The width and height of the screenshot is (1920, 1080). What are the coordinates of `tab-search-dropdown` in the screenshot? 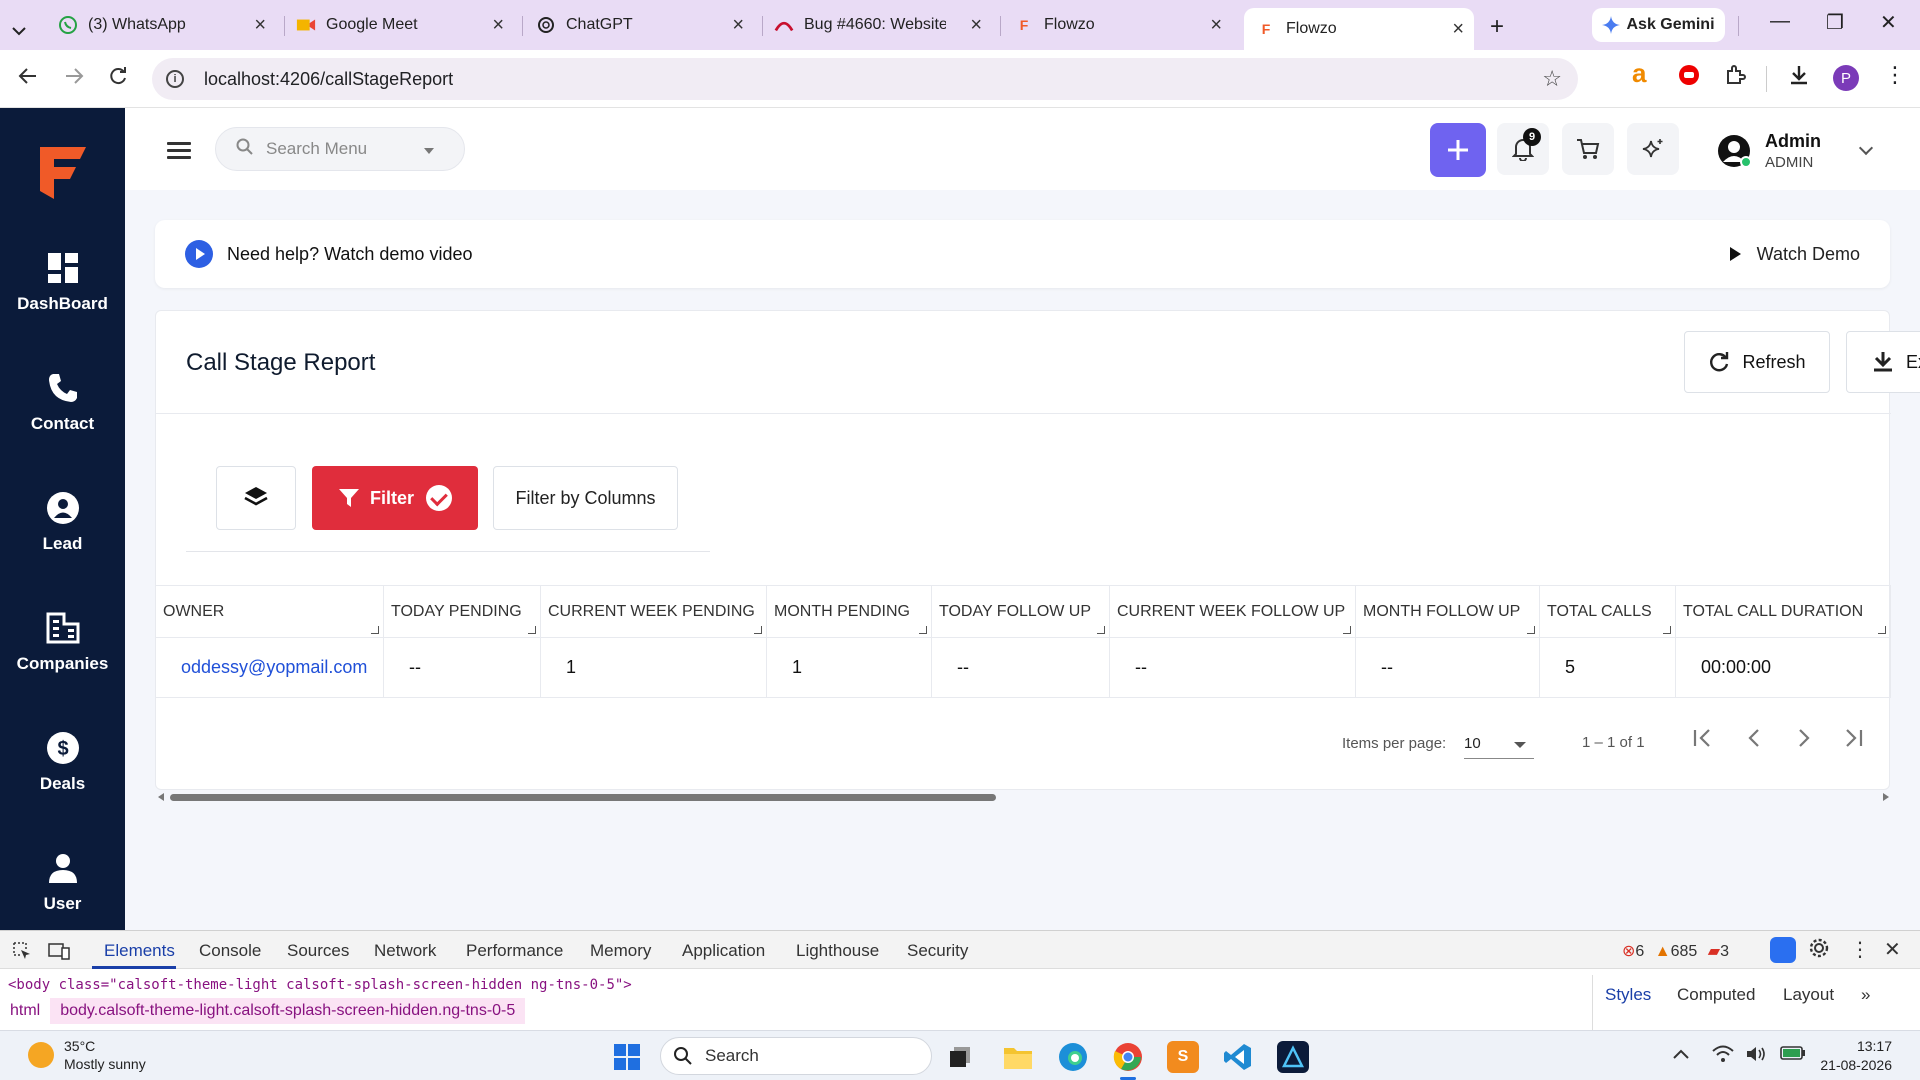 It's located at (25, 31).